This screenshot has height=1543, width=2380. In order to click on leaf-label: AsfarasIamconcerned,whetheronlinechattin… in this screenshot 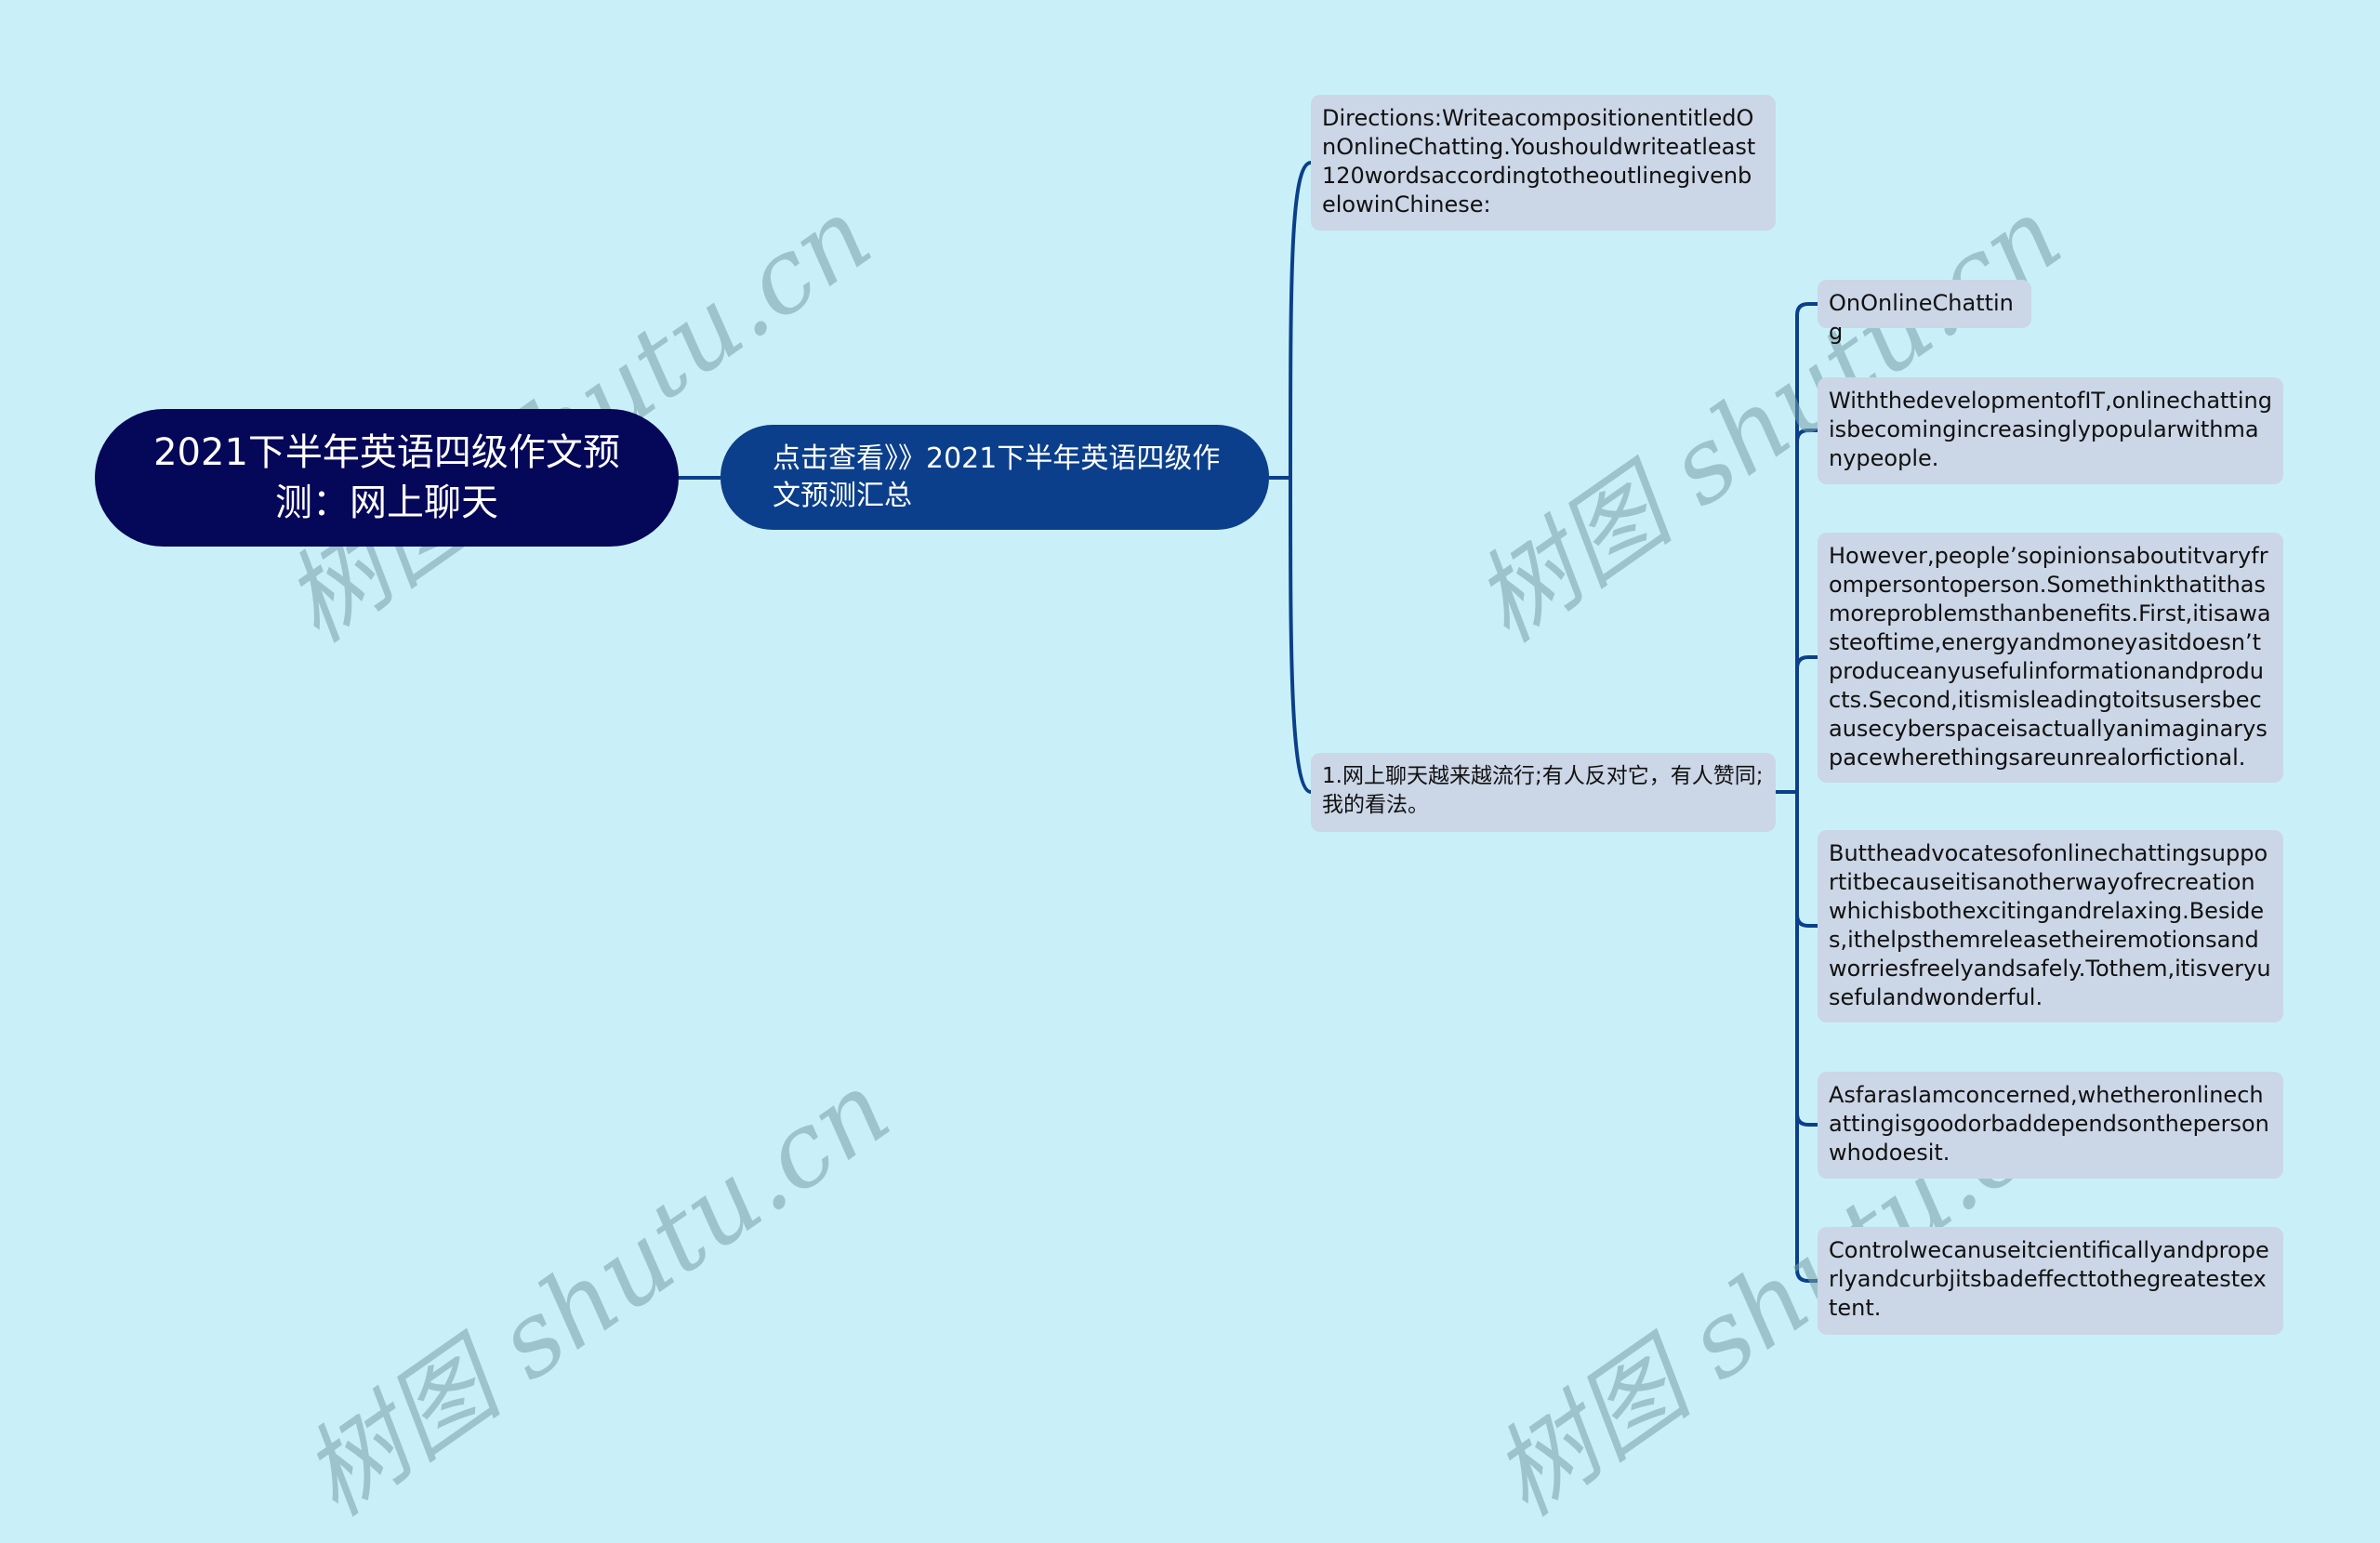, I will do `click(2049, 1124)`.